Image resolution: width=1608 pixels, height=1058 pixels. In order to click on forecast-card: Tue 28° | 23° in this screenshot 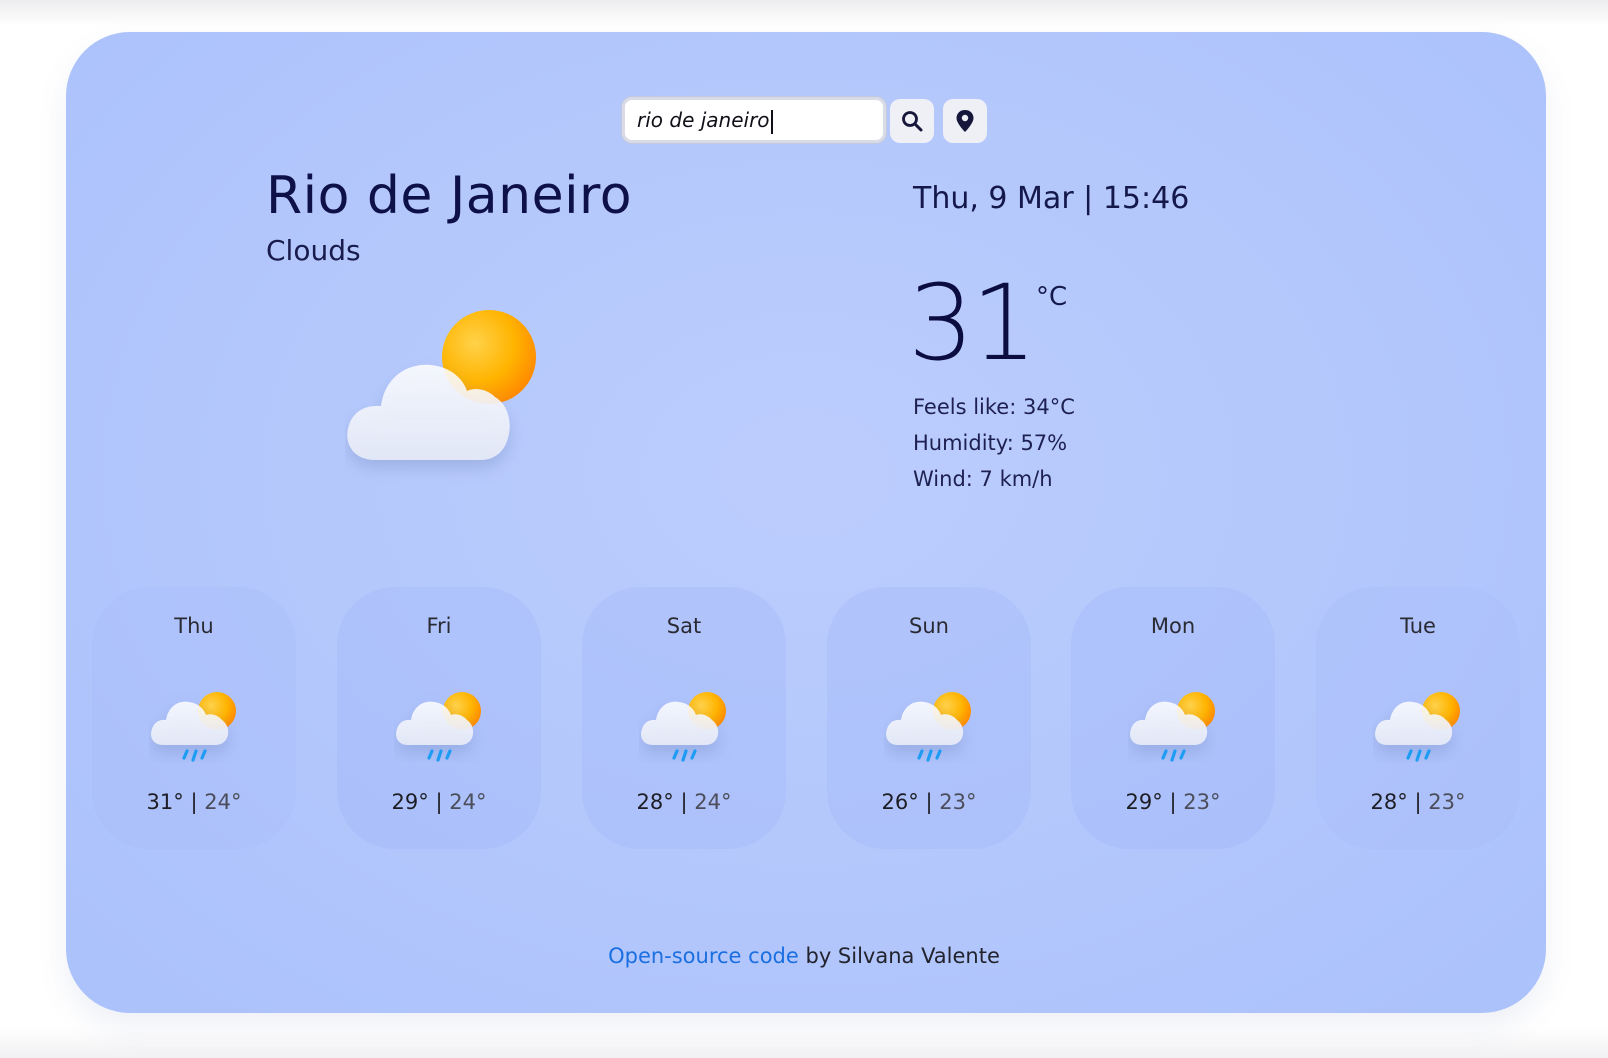, I will do `click(1418, 718)`.